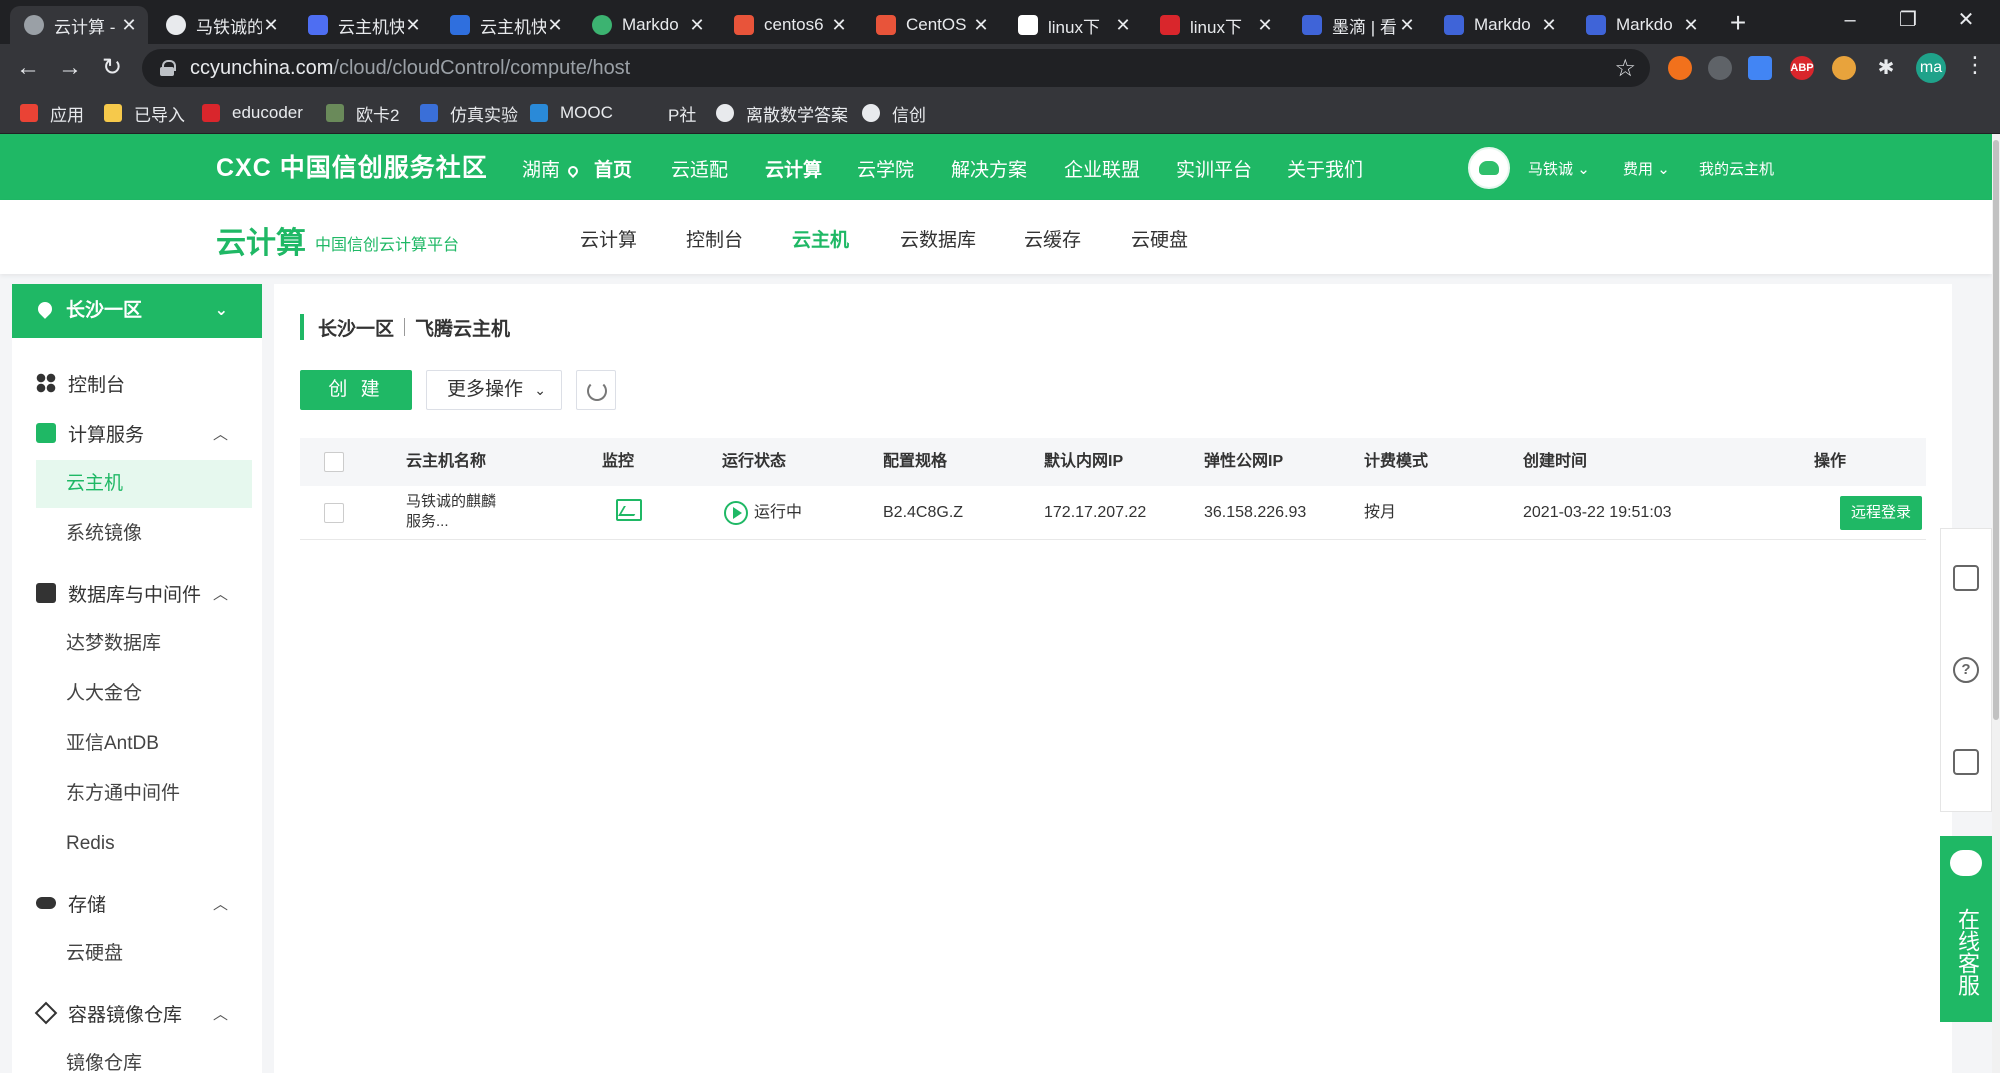 The width and height of the screenshot is (2000, 1073). I want to click on bookmark-pshe: P社, so click(667, 113).